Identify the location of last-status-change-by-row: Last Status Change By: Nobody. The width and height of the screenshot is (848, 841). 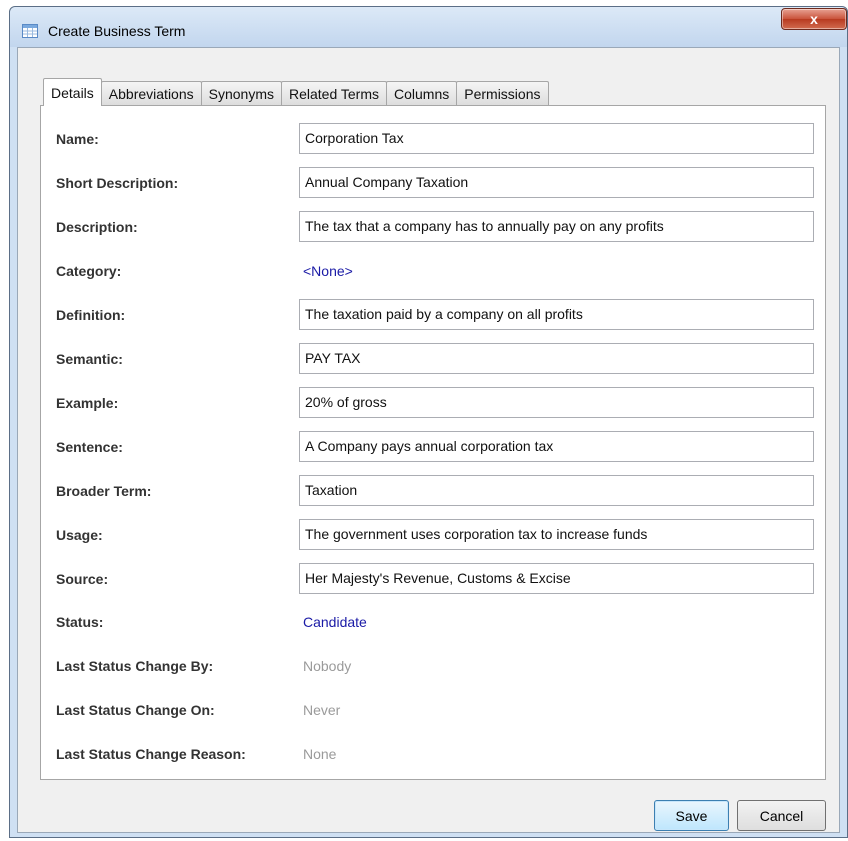
(434, 666).